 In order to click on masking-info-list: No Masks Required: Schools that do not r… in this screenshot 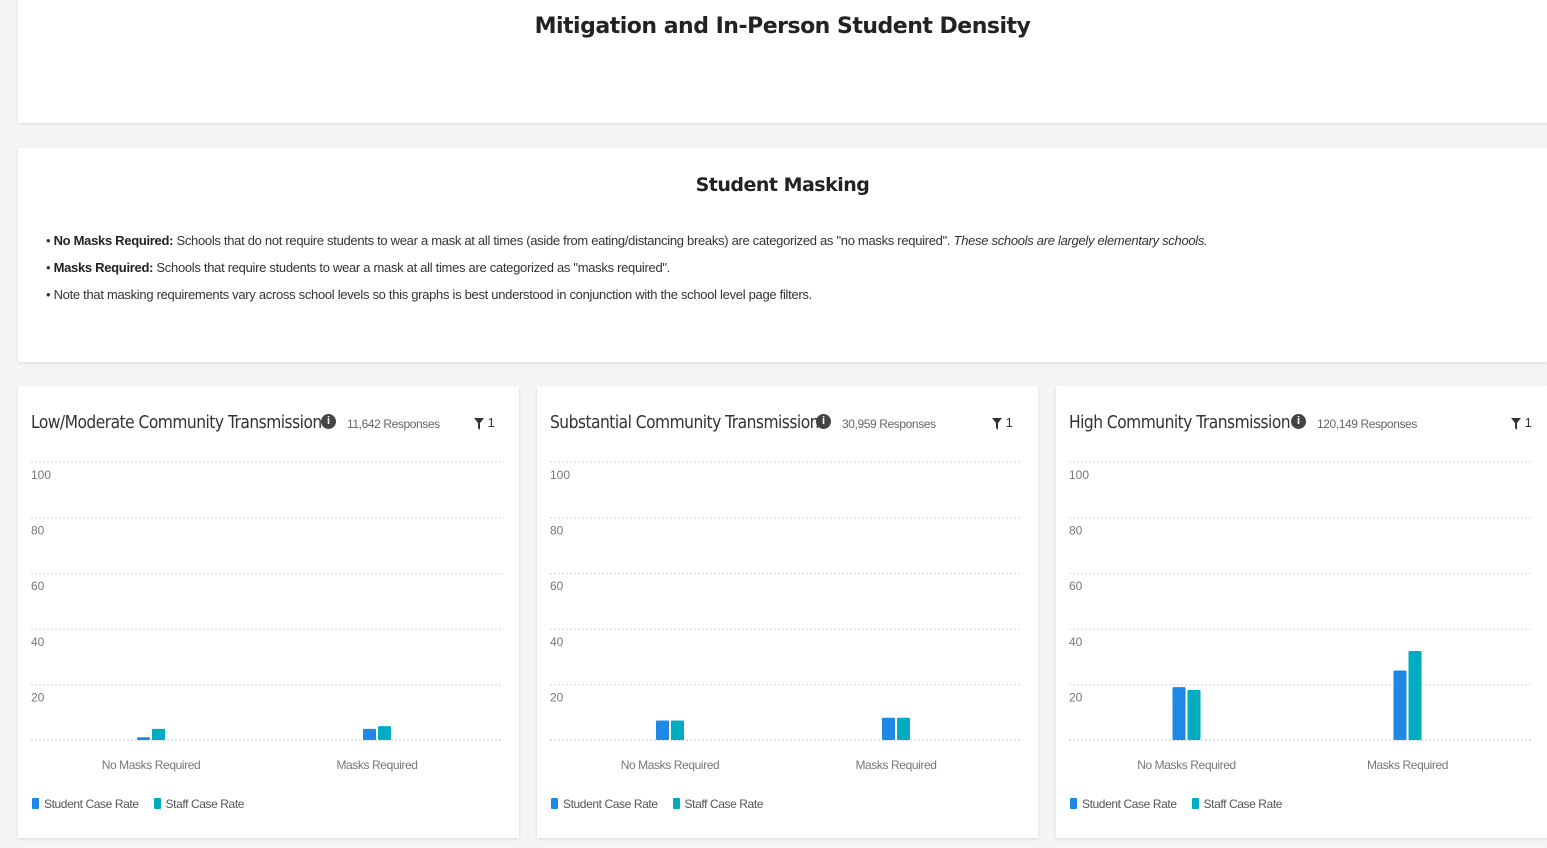, I will do `click(627, 272)`.